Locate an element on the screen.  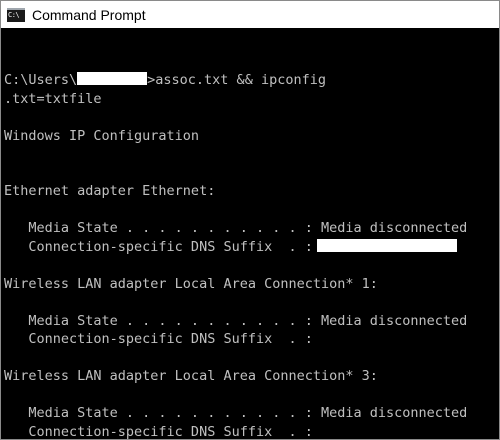
command-text: >assoc.txt && ipconfig is located at coordinates (236, 80).